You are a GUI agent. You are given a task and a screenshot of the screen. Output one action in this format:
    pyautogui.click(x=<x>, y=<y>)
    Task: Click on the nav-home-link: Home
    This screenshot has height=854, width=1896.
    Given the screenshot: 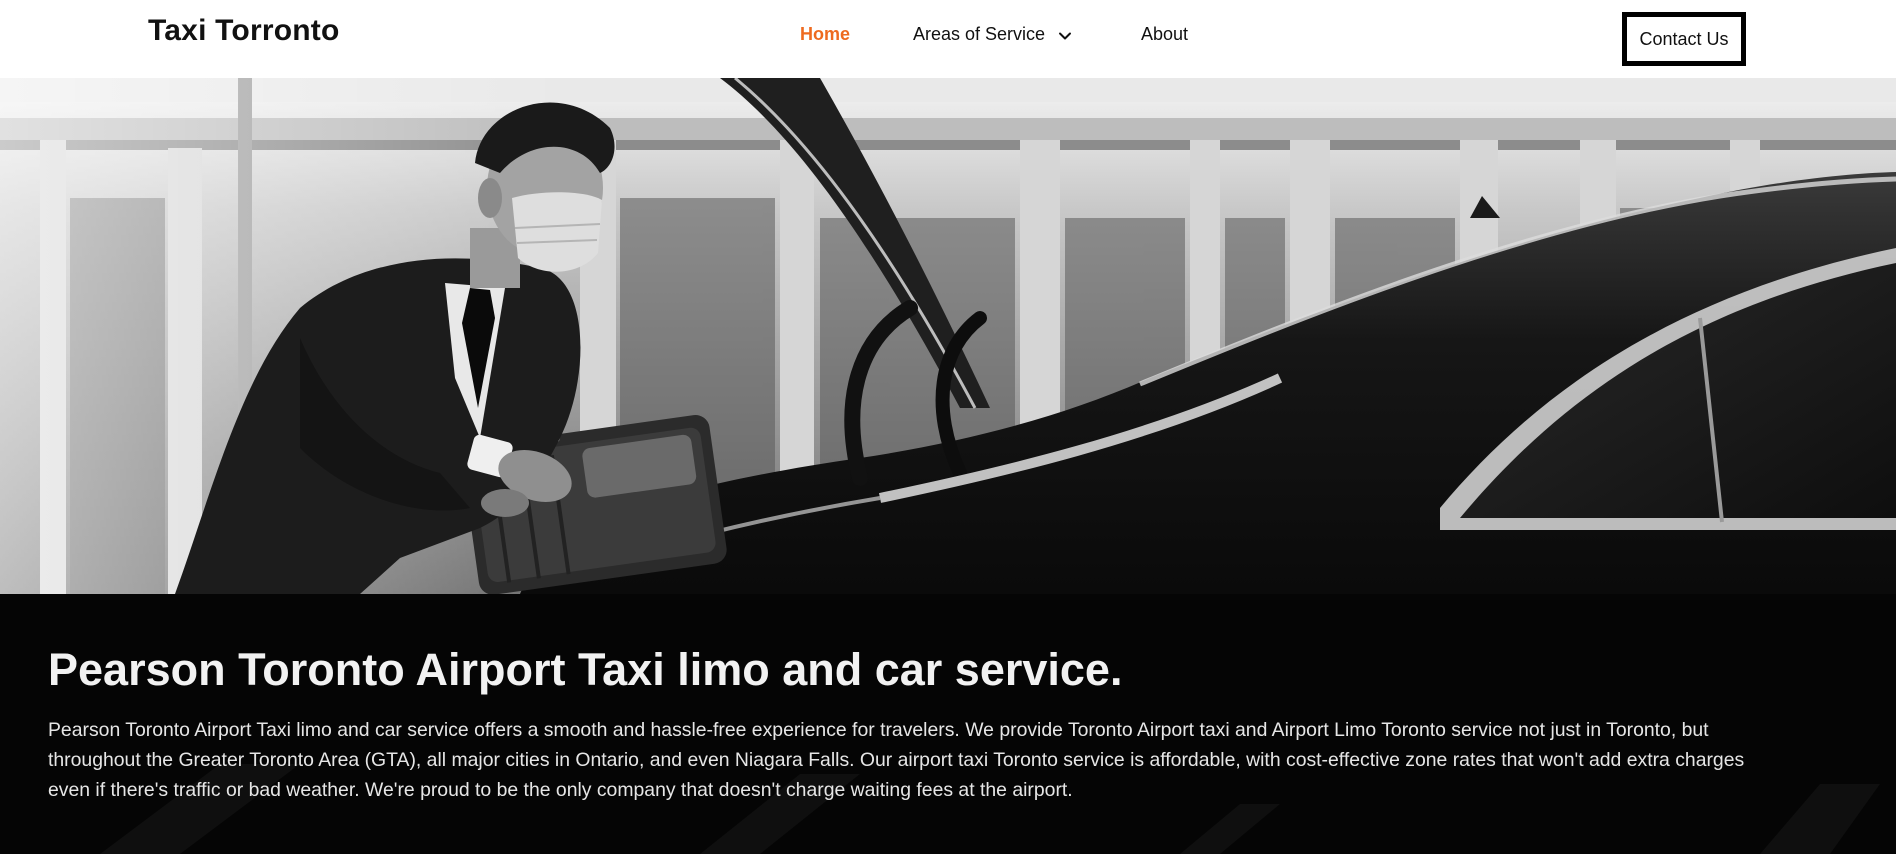 What is the action you would take?
    pyautogui.click(x=825, y=34)
    